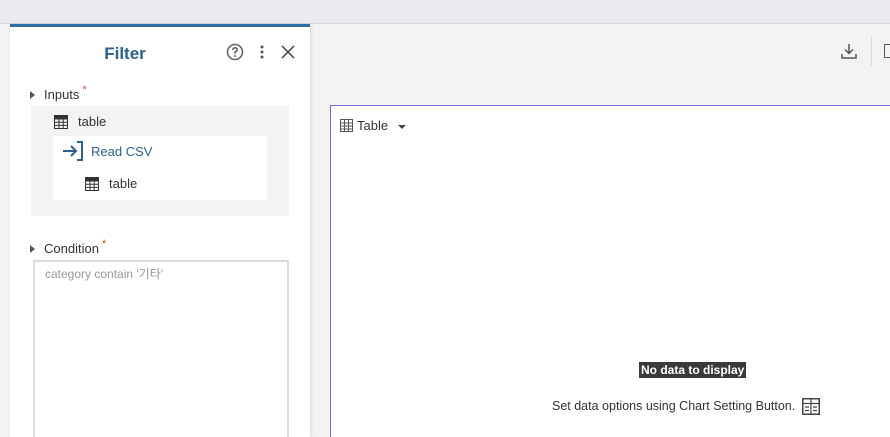  Describe the element at coordinates (123, 183) in the screenshot. I see `output-table-label: table` at that location.